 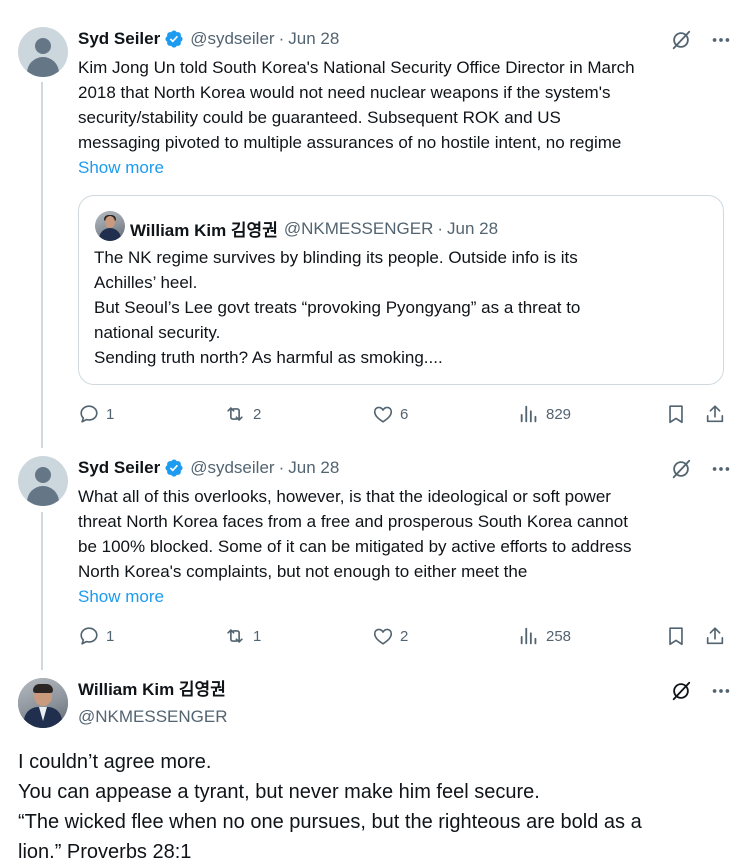 What do you see at coordinates (153, 717) in the screenshot?
I see `author-handle: @NKMESSENGER` at bounding box center [153, 717].